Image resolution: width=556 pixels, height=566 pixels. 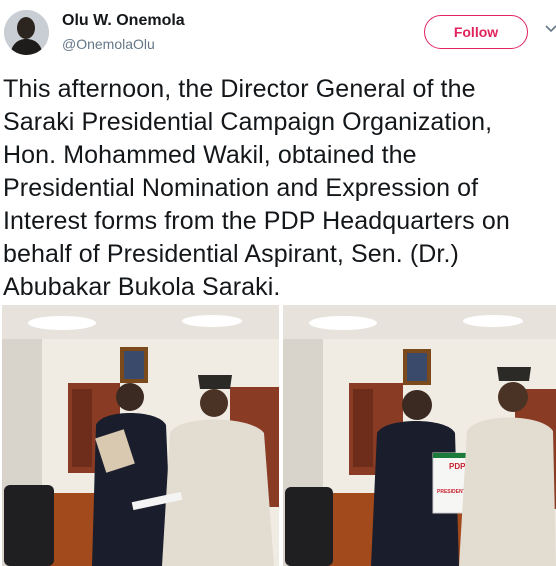 I want to click on svg-text: PDP, so click(x=457, y=466).